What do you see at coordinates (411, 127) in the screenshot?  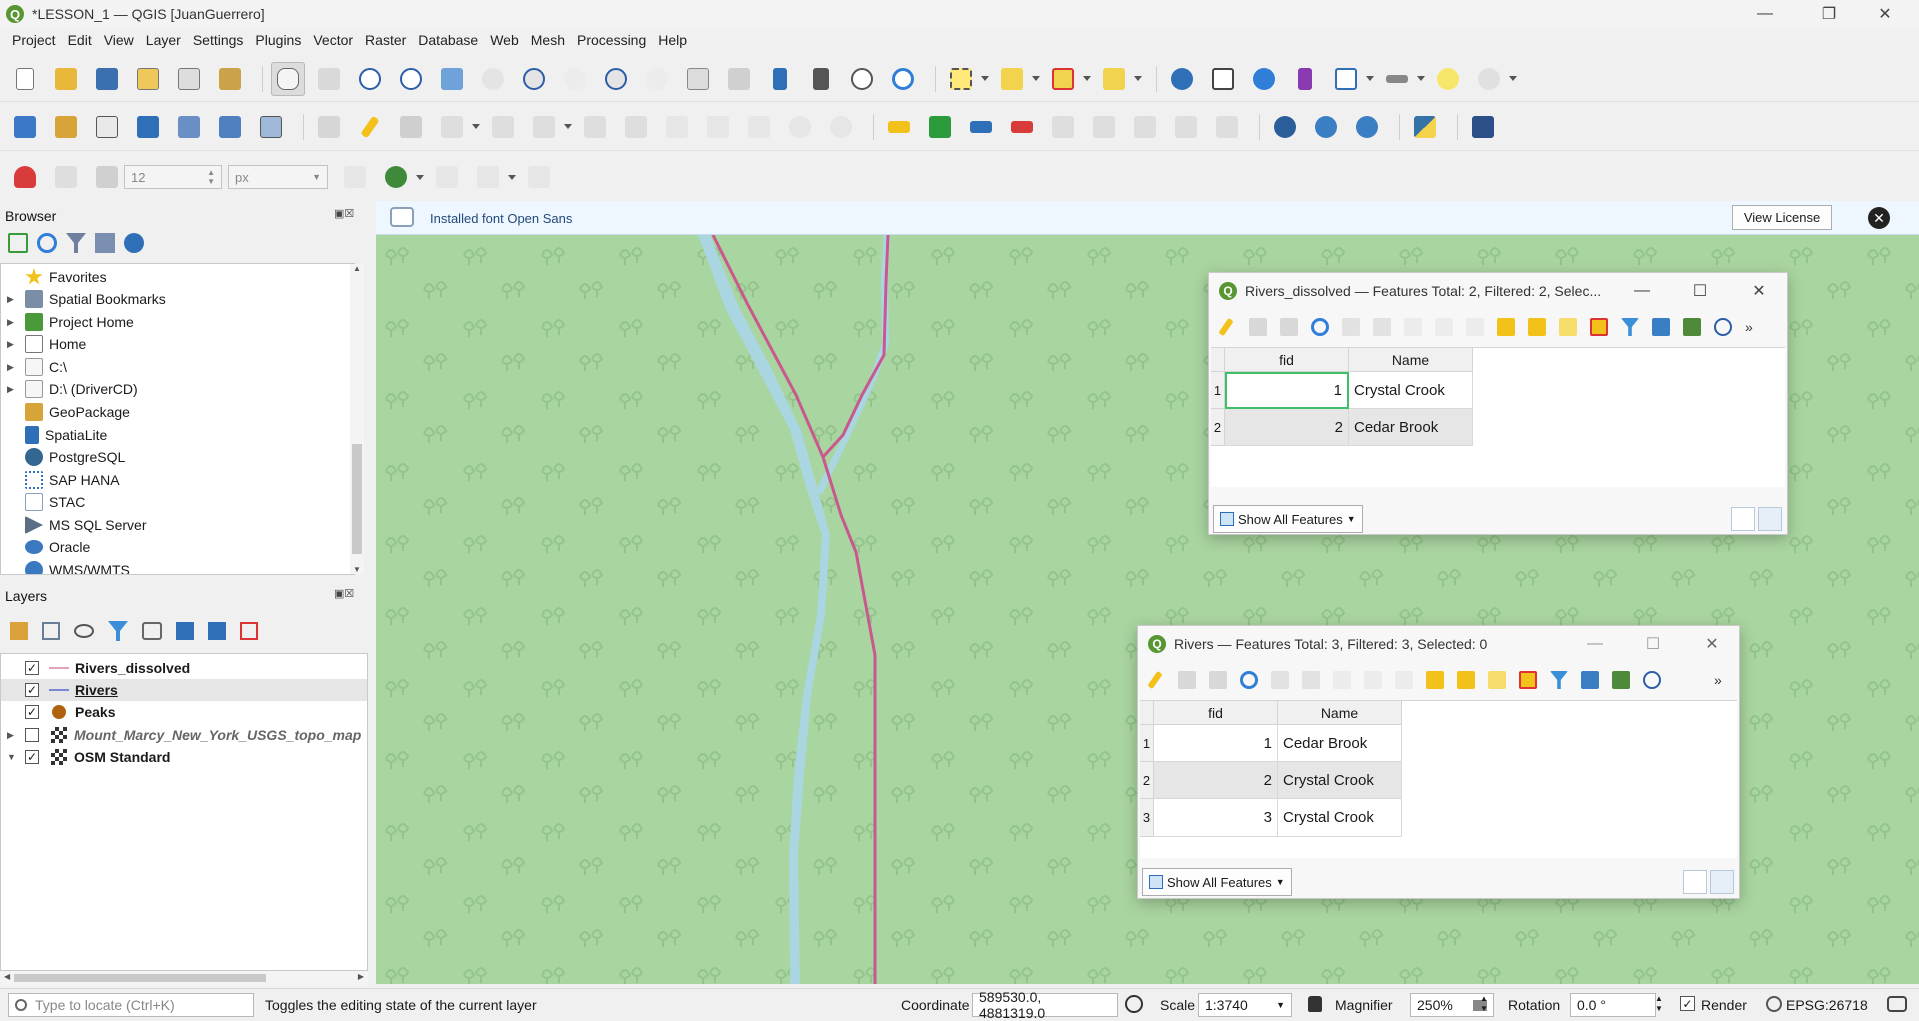 I see `save-layer-edits-button` at bounding box center [411, 127].